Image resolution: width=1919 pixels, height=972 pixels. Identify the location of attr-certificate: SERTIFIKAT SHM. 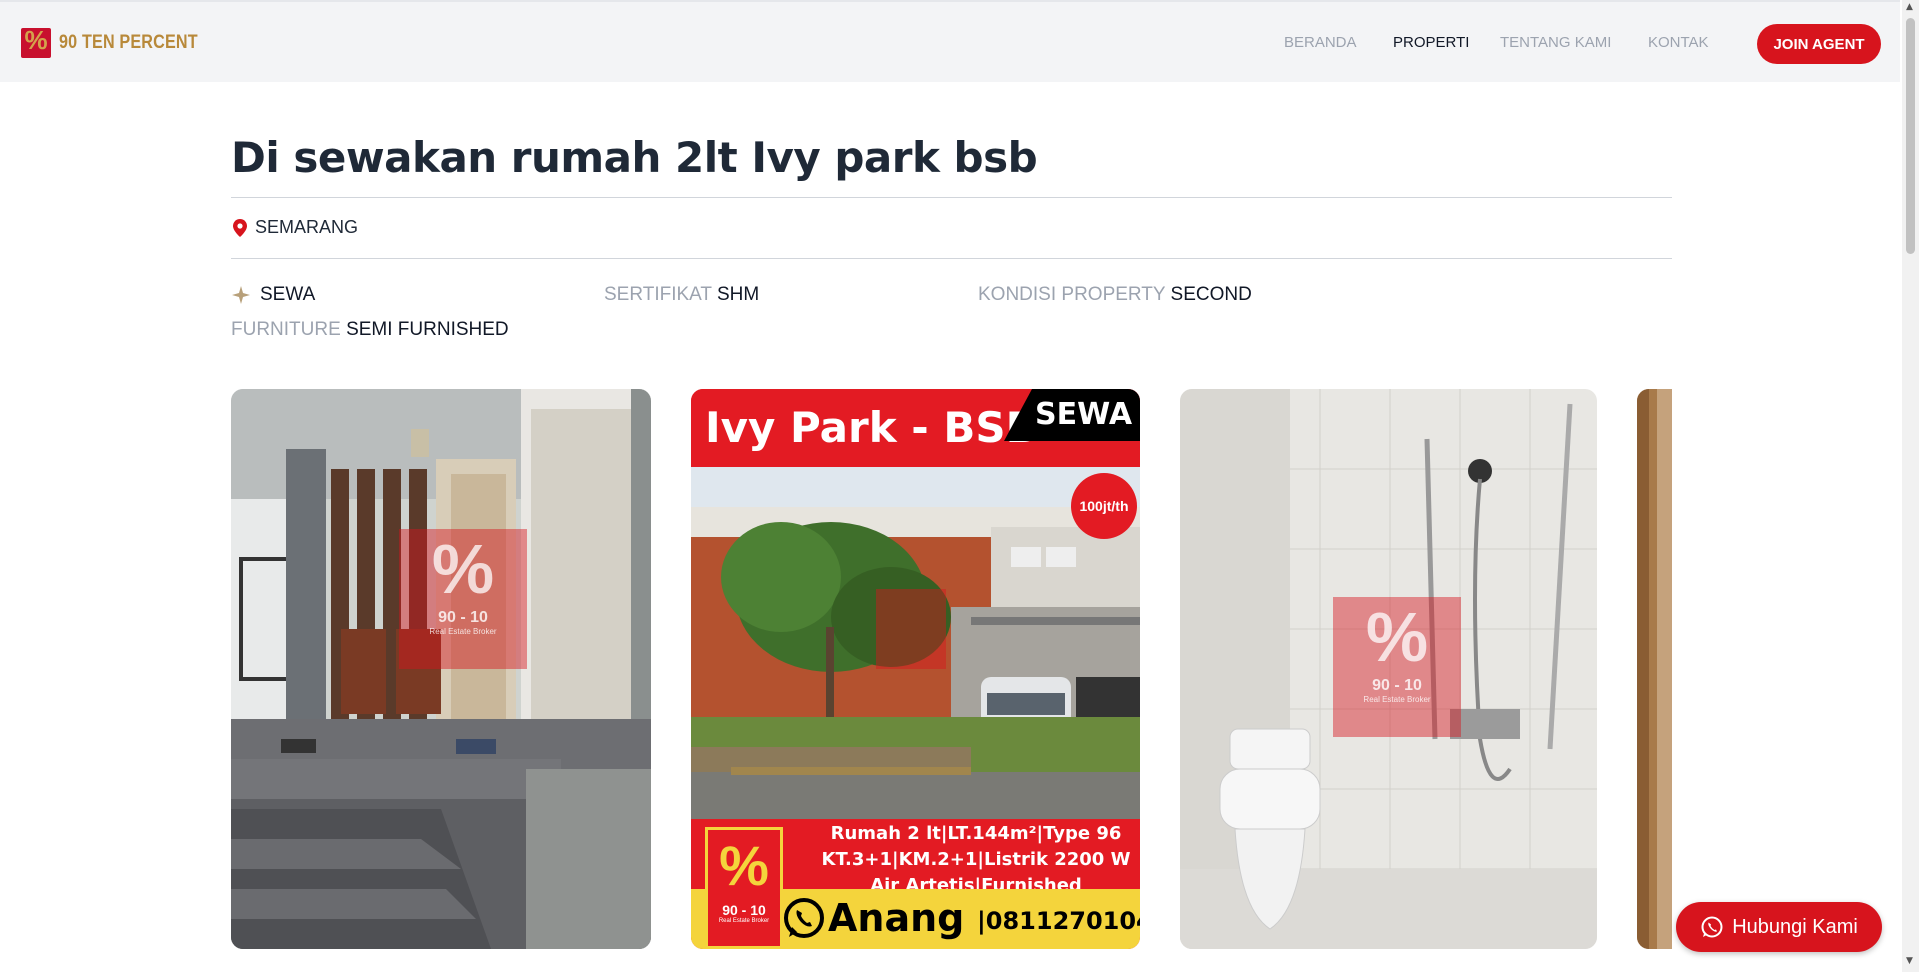
(681, 295).